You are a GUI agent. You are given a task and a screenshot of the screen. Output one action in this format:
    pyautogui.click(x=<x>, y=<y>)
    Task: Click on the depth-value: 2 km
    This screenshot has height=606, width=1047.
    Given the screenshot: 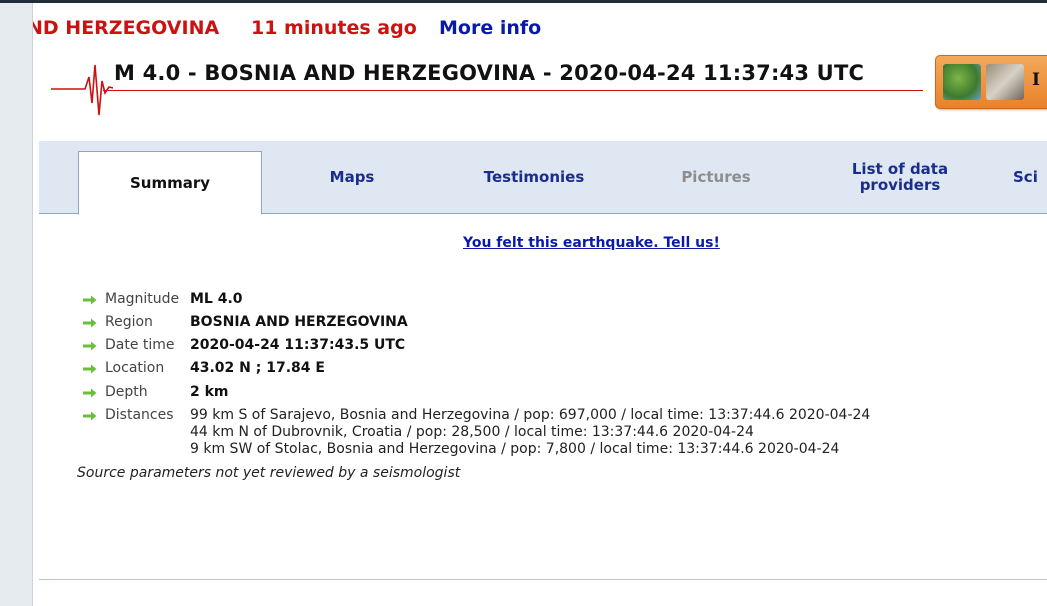 What is the action you would take?
    pyautogui.click(x=209, y=392)
    